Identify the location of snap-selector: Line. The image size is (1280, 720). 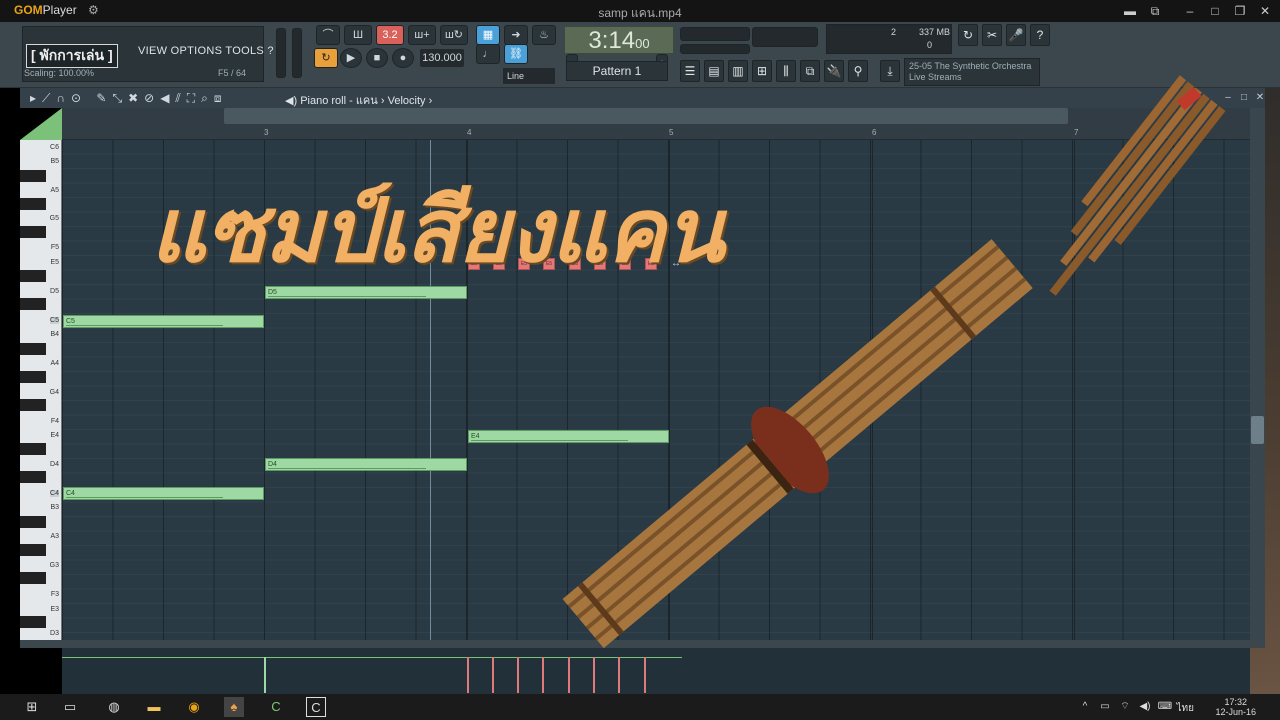
(529, 76).